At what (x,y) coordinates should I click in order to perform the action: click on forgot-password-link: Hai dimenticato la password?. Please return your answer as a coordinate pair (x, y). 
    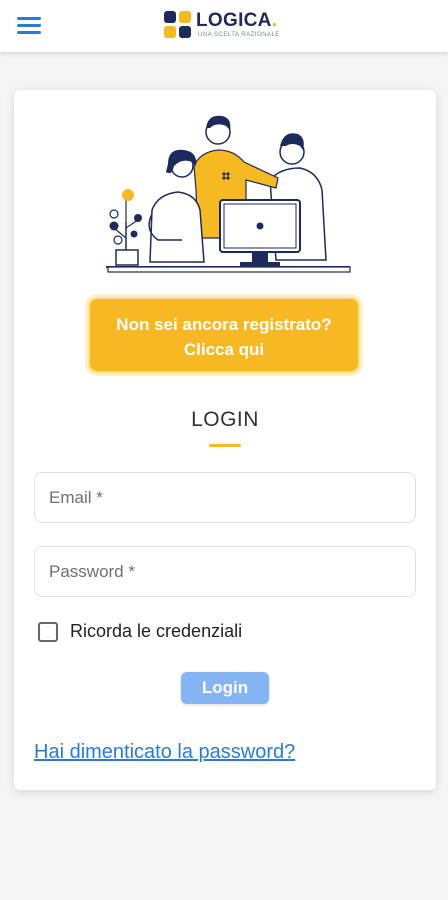
    Looking at the image, I should click on (164, 752).